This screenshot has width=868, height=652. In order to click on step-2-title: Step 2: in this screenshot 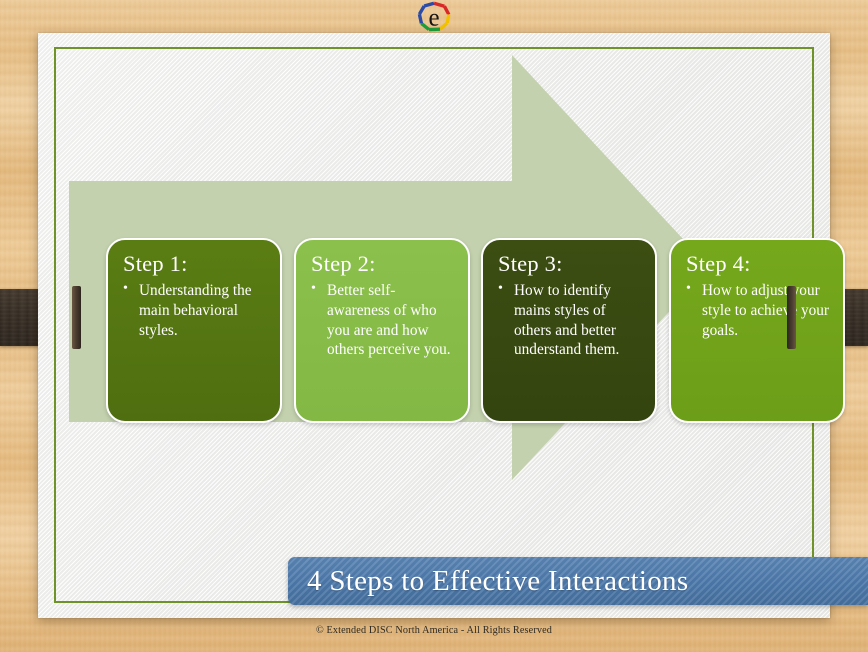, I will do `click(343, 263)`.